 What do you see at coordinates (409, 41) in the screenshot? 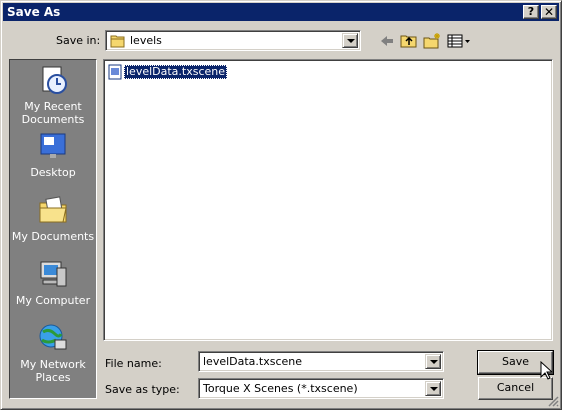
I see `up-folder-icon` at bounding box center [409, 41].